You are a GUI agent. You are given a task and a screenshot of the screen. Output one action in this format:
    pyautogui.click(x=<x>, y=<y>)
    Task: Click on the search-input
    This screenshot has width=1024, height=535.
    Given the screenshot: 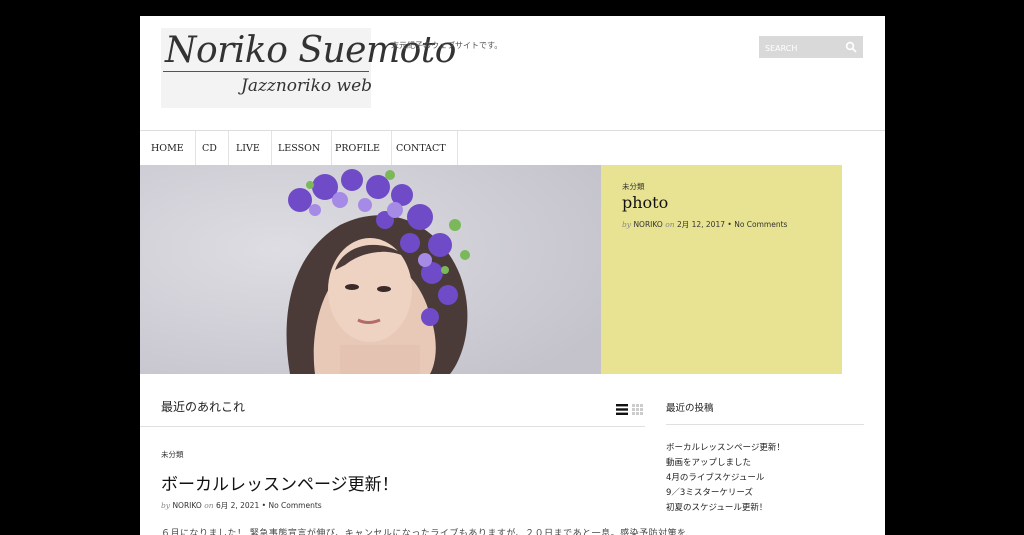 What is the action you would take?
    pyautogui.click(x=802, y=48)
    